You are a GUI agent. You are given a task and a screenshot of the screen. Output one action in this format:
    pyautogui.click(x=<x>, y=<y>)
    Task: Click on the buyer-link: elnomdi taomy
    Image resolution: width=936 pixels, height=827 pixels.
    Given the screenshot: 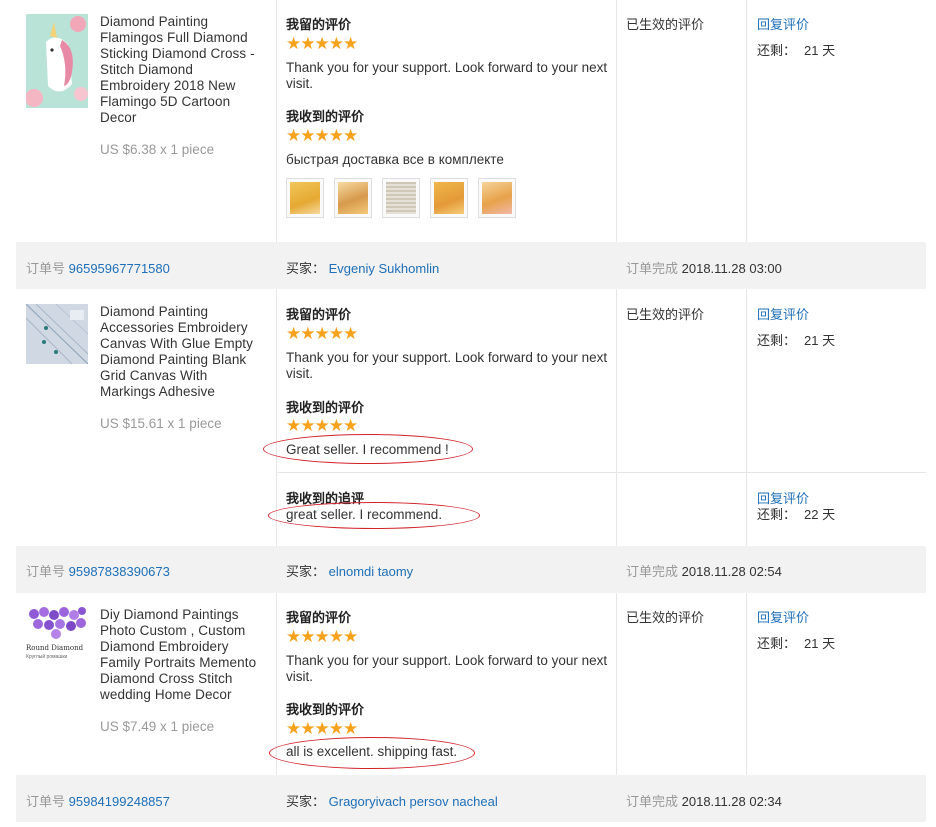 What is the action you would take?
    pyautogui.click(x=371, y=571)
    